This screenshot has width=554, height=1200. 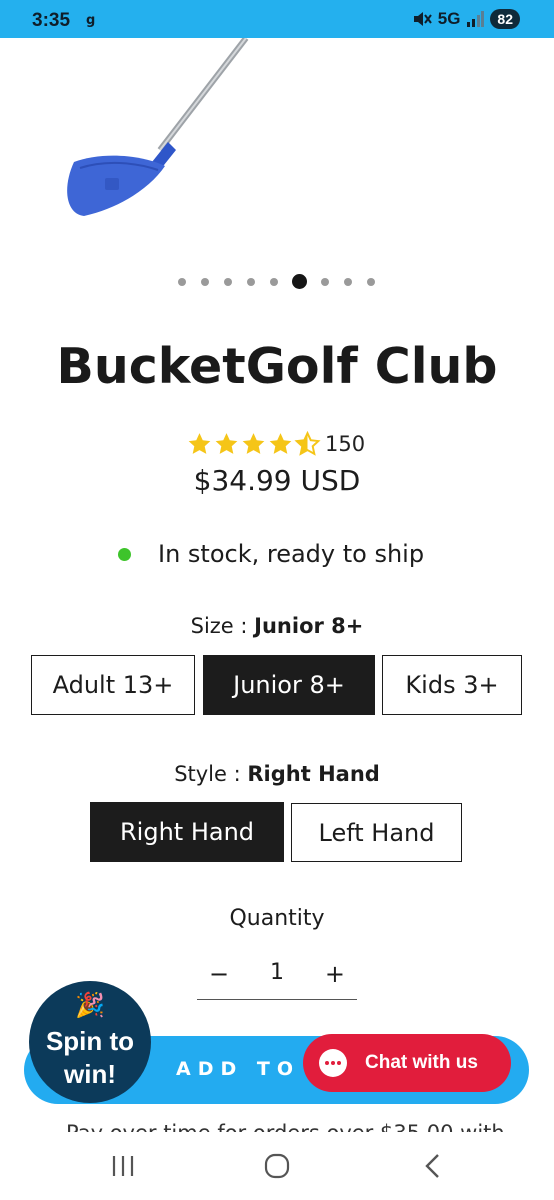 I want to click on system-nav-bar, so click(x=277, y=1166).